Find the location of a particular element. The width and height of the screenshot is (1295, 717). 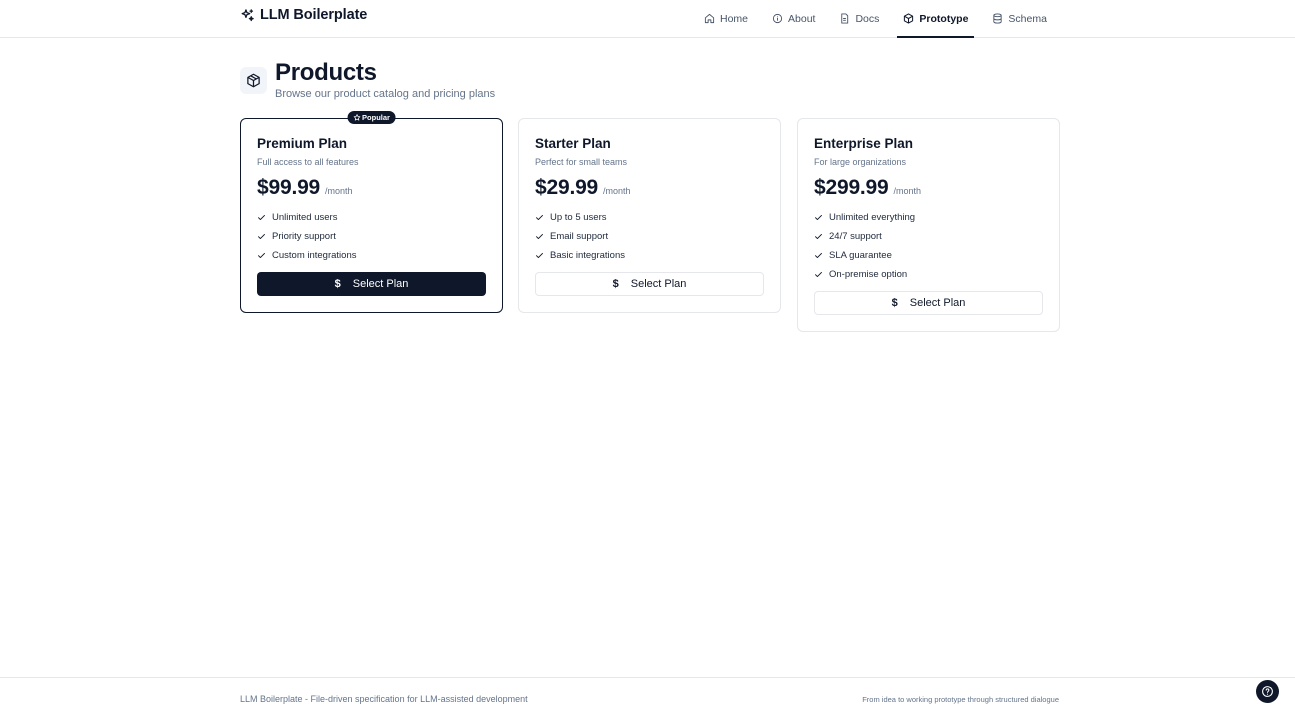

plan-price: $29.99 is located at coordinates (567, 187).